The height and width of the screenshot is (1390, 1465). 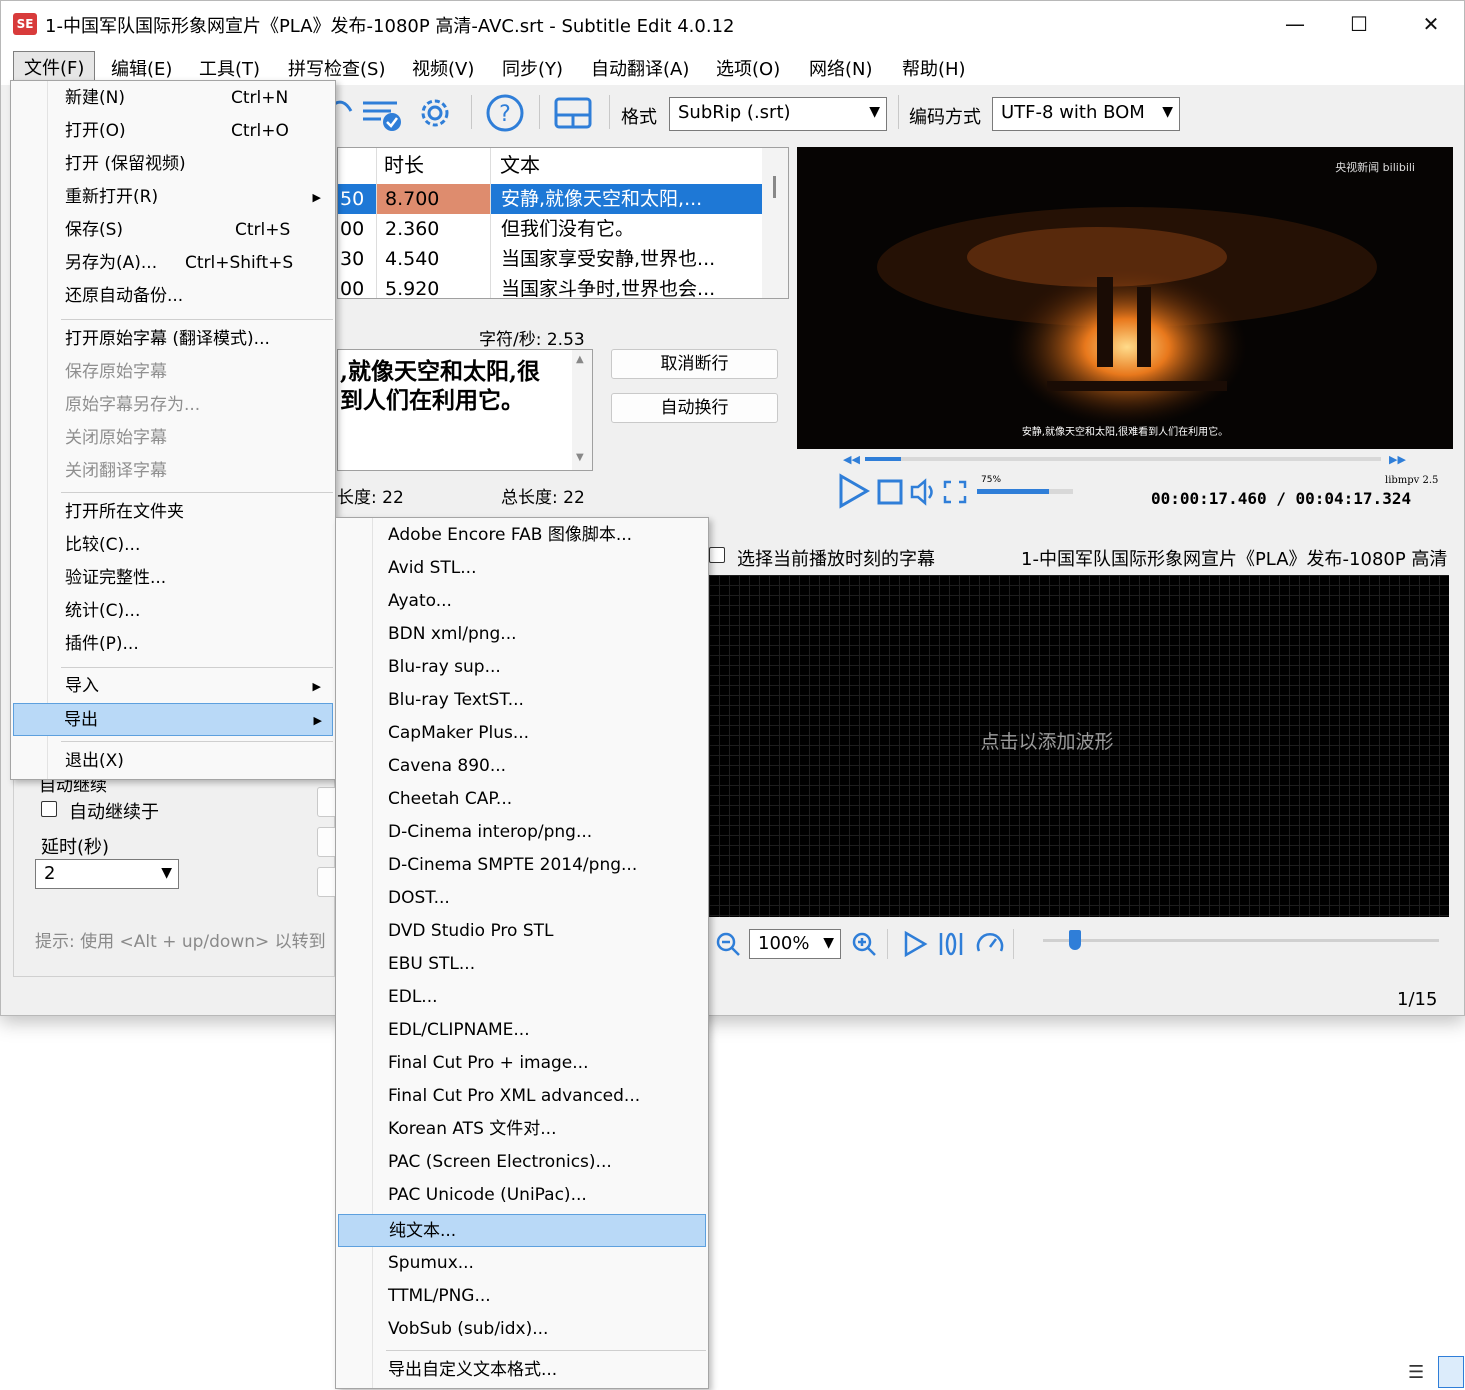 I want to click on volume-icon, so click(x=924, y=492).